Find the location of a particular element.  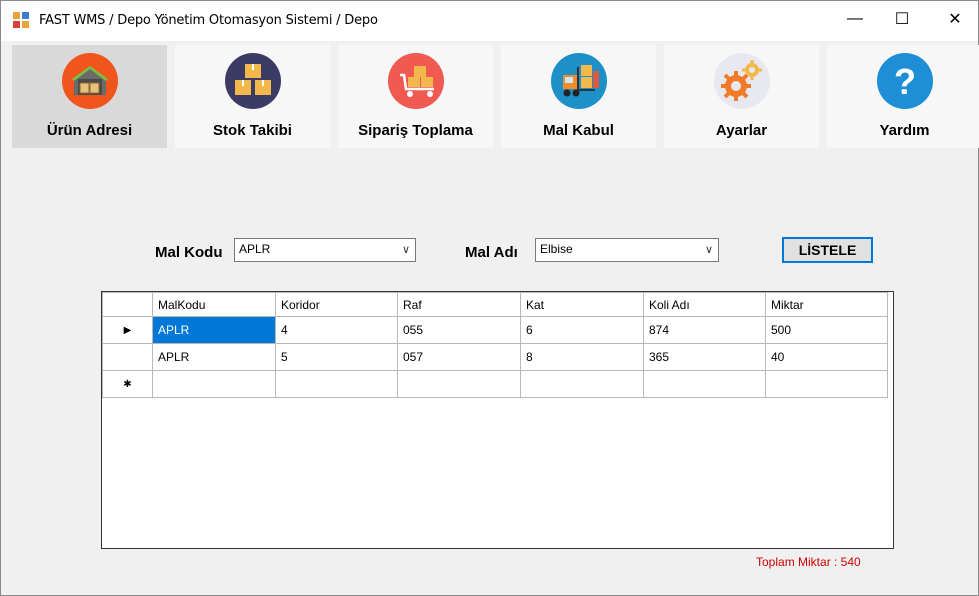

toolbar-siparis-toplama-button: Sipariş Toplama is located at coordinates (415, 96).